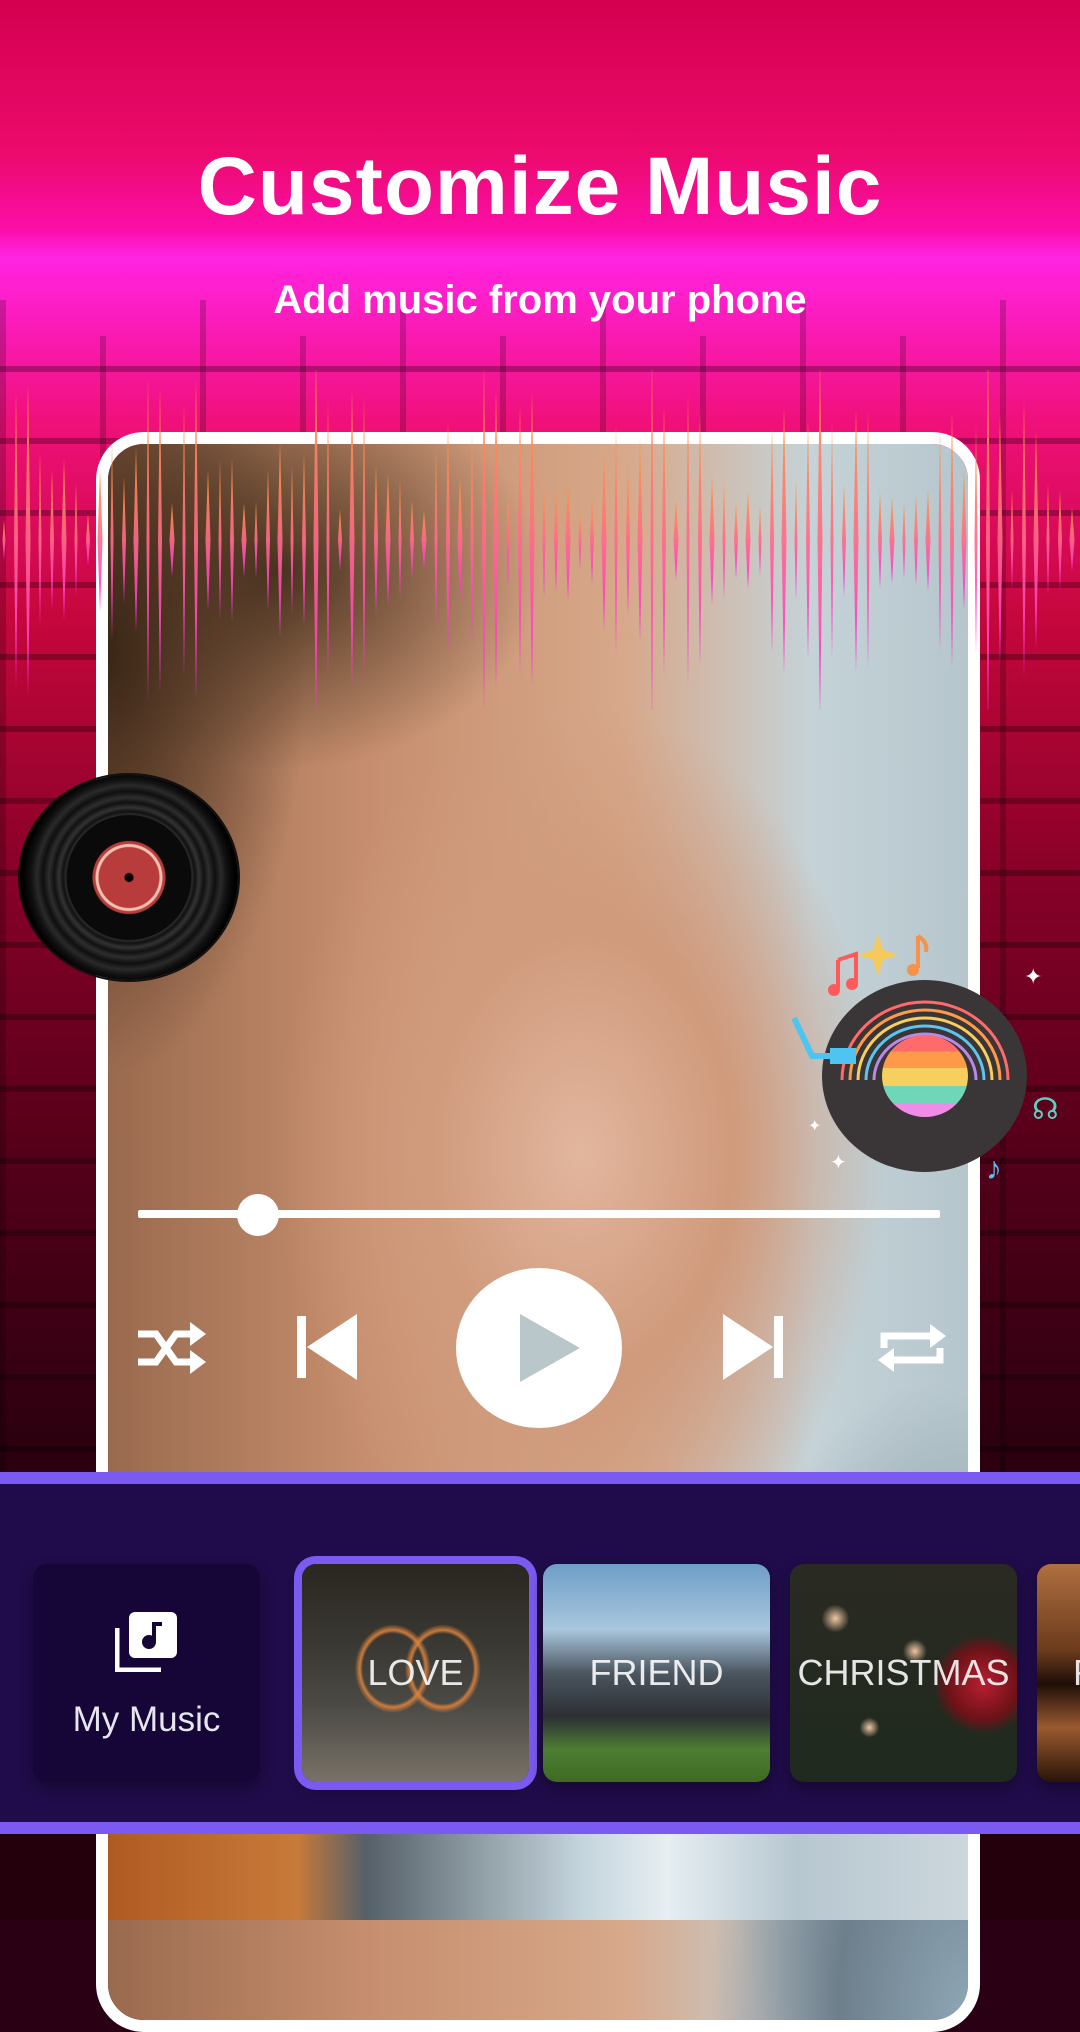 The height and width of the screenshot is (2032, 1080). I want to click on my-music-button: My Music, so click(146, 1673).